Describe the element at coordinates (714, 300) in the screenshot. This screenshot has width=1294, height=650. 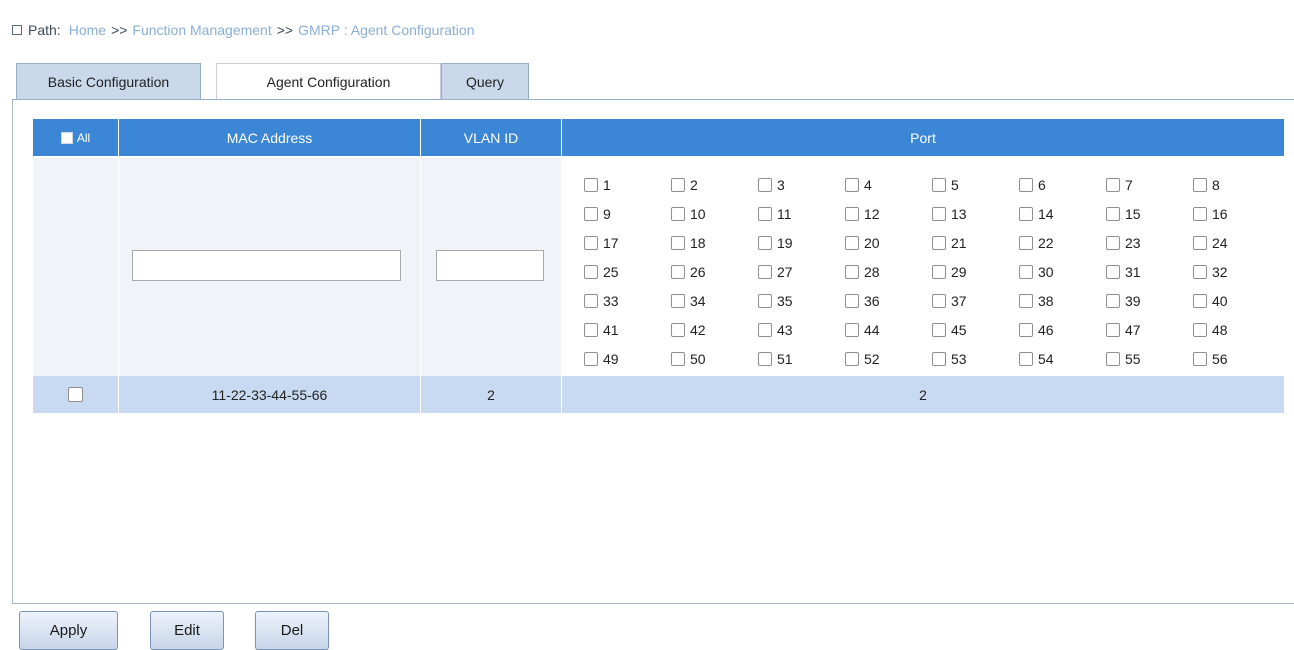
I see `port-option: 34` at that location.